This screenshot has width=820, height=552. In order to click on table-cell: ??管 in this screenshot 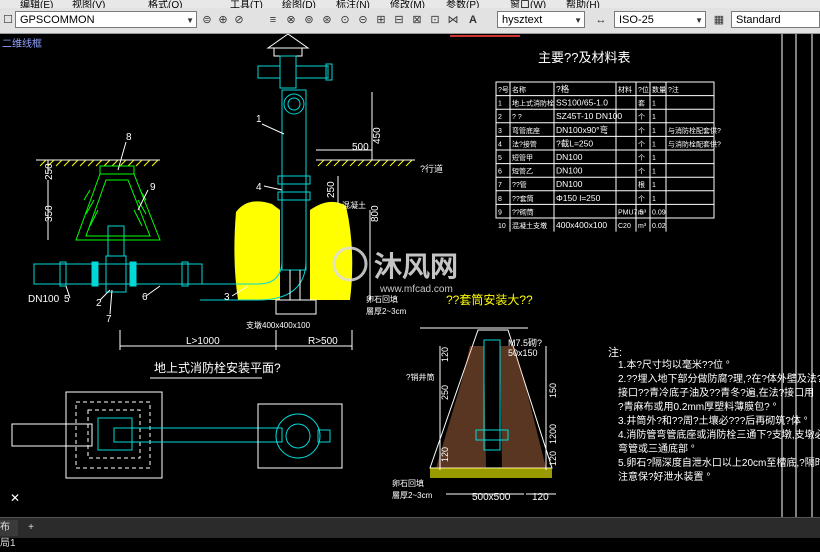, I will do `click(519, 184)`.